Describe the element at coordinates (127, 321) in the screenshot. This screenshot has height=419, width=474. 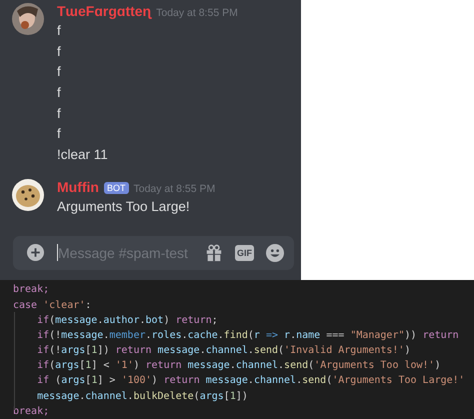
I see `code-line: if(message.author.bot) return;` at that location.